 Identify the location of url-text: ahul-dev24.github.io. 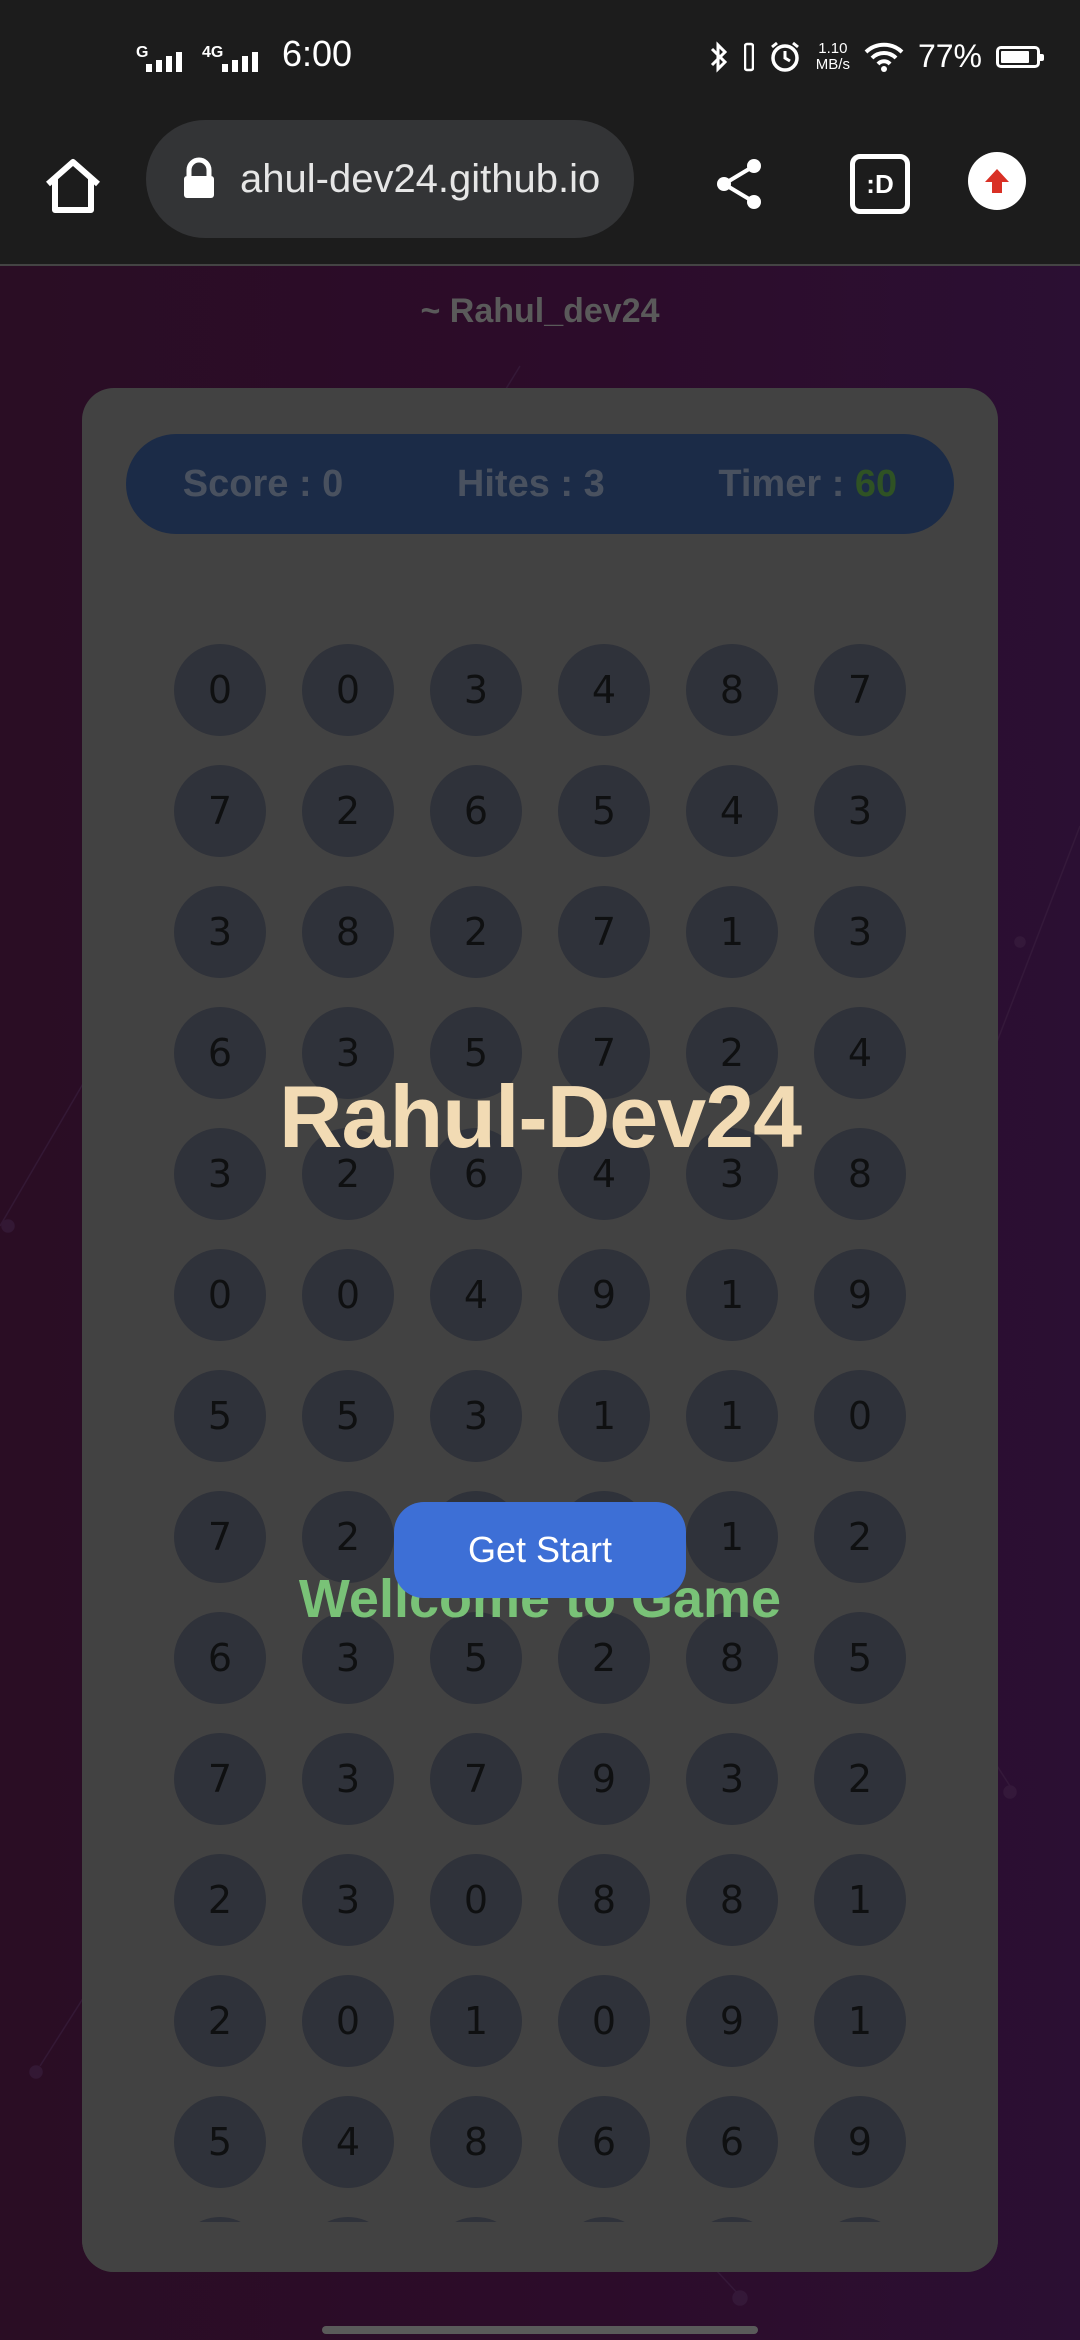
(420, 178).